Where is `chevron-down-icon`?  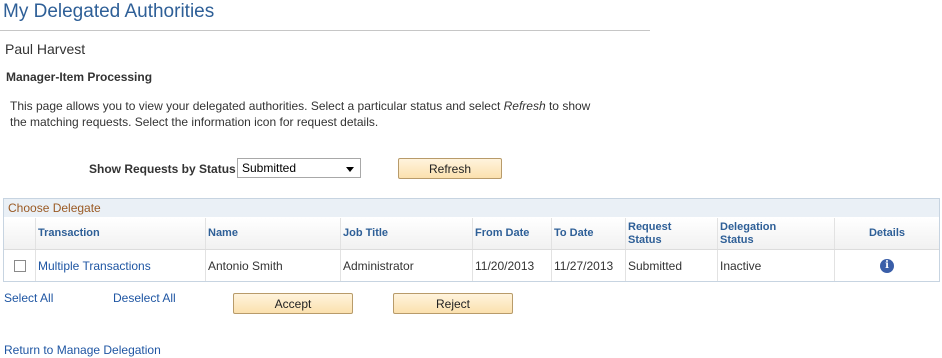
chevron-down-icon is located at coordinates (350, 169).